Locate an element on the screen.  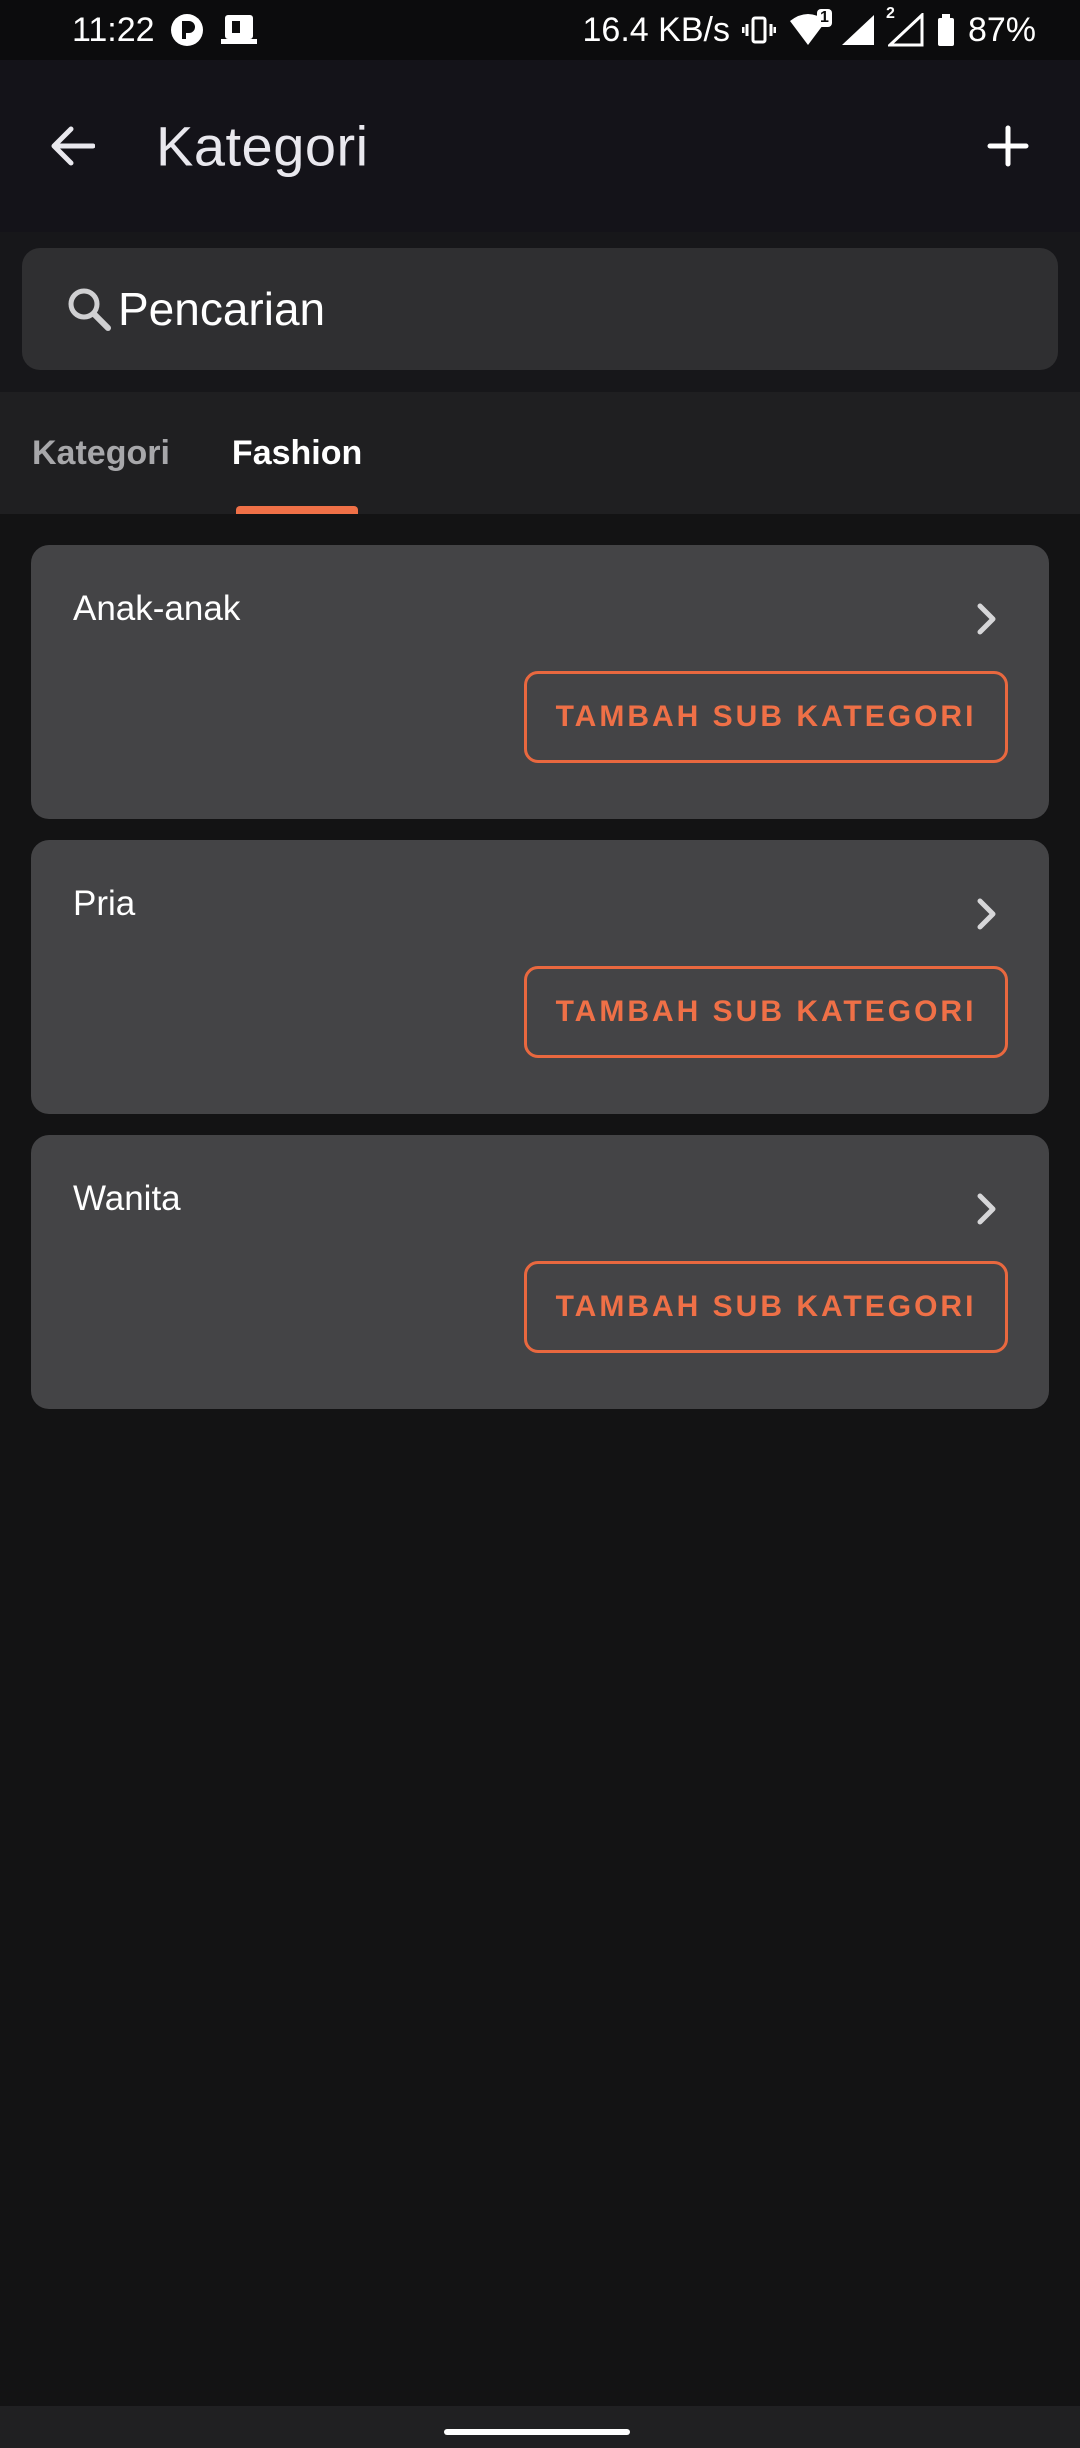
app-bar: Kategori is located at coordinates (540, 146).